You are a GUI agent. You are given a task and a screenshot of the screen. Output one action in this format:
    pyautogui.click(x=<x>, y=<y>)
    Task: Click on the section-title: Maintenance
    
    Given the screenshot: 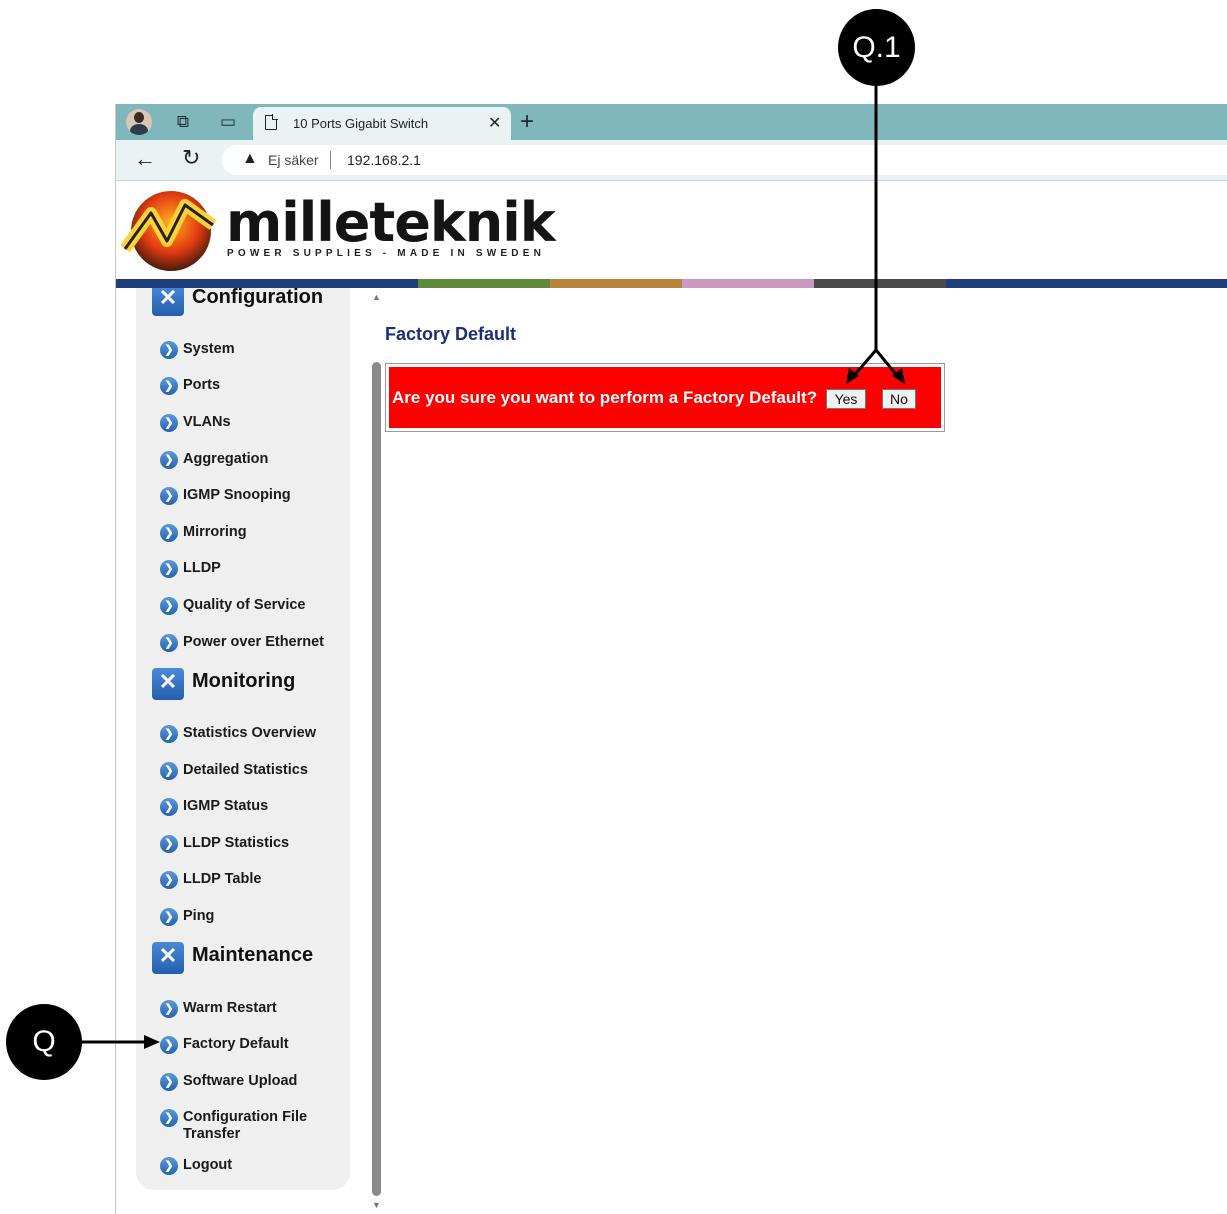 What is the action you would take?
    pyautogui.click(x=253, y=955)
    